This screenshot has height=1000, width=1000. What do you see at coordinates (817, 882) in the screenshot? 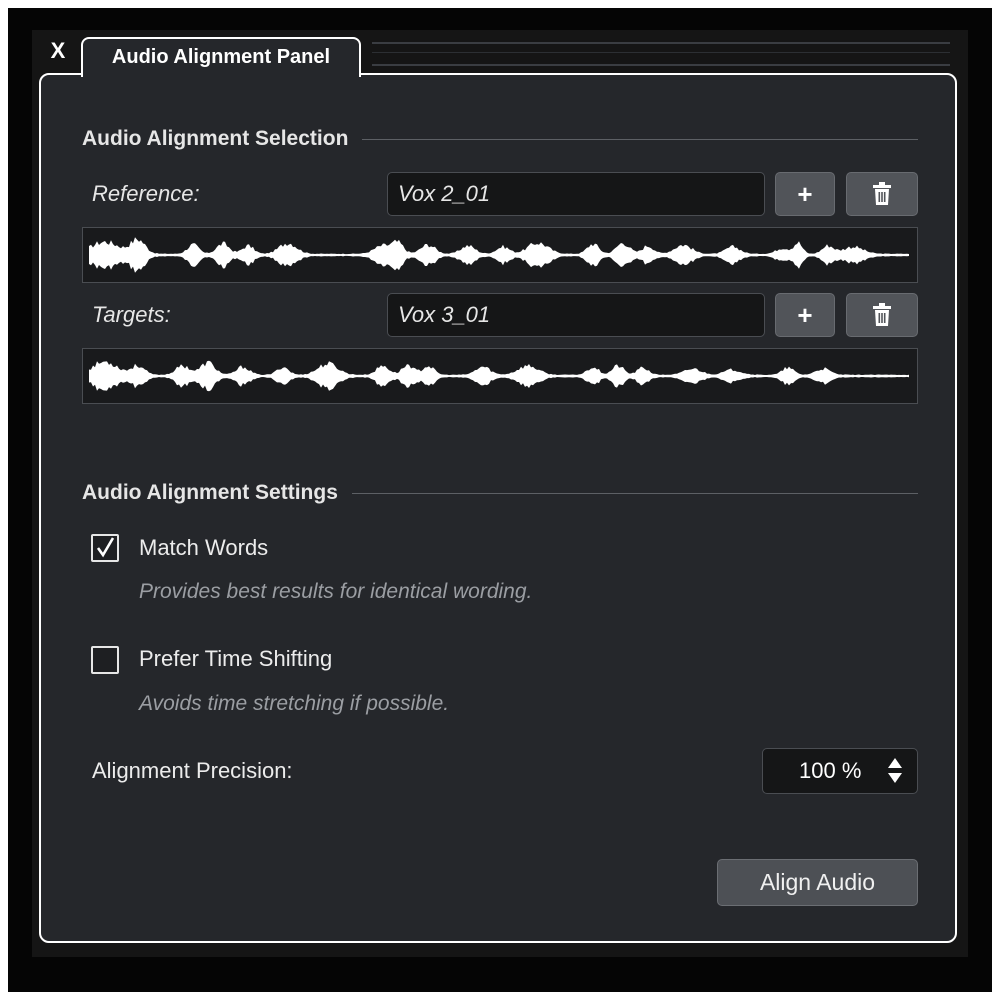
I see `align-audio-button: Align Audio` at bounding box center [817, 882].